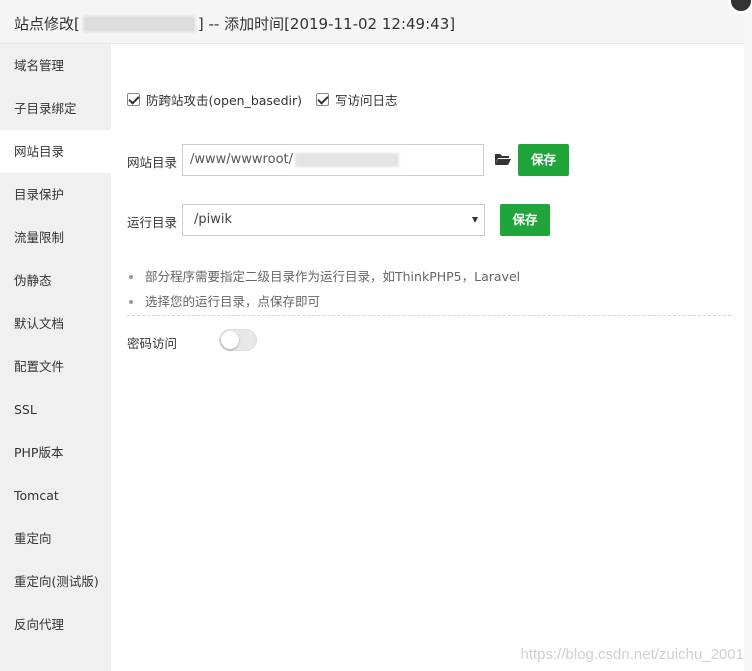 The image size is (752, 671). I want to click on access-log-label: 写访问日志, so click(366, 100).